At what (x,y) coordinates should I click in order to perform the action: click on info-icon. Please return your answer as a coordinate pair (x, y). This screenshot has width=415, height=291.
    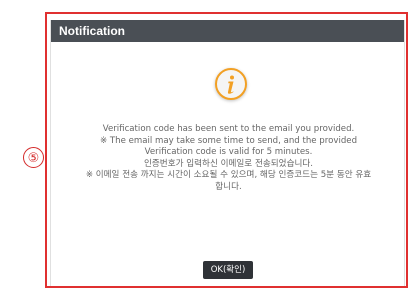
    Looking at the image, I should click on (231, 84).